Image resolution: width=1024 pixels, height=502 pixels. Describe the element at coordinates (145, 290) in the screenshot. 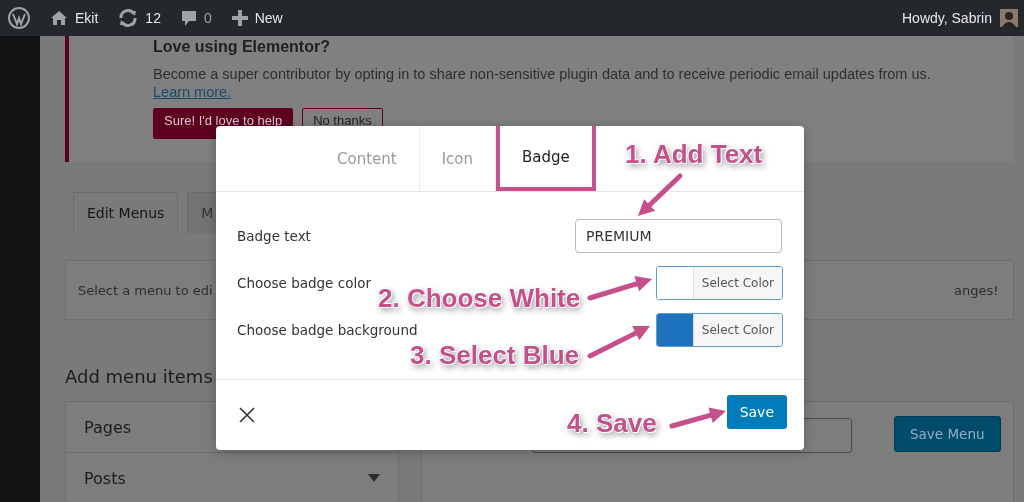

I see `menu-hint-text: Select a menu to edi` at that location.